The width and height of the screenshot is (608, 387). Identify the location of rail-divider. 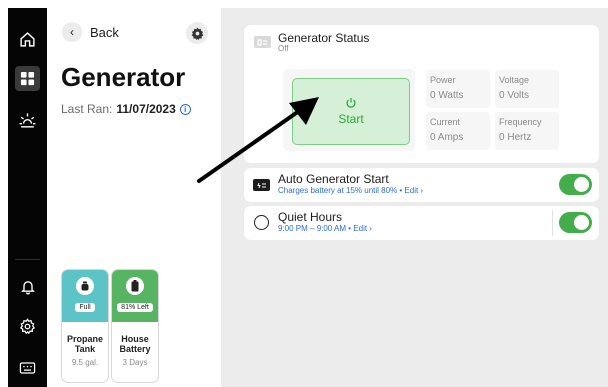
(27, 259).